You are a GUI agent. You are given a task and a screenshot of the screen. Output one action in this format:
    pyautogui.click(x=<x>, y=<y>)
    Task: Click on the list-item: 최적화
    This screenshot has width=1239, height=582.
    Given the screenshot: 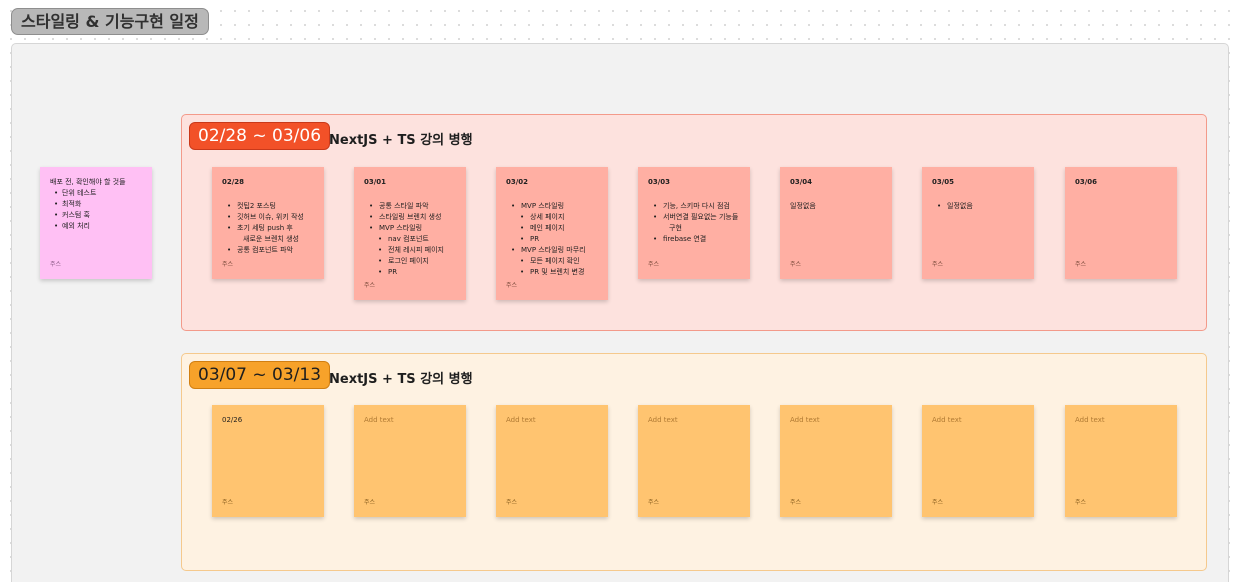 What is the action you would take?
    pyautogui.click(x=96, y=204)
    